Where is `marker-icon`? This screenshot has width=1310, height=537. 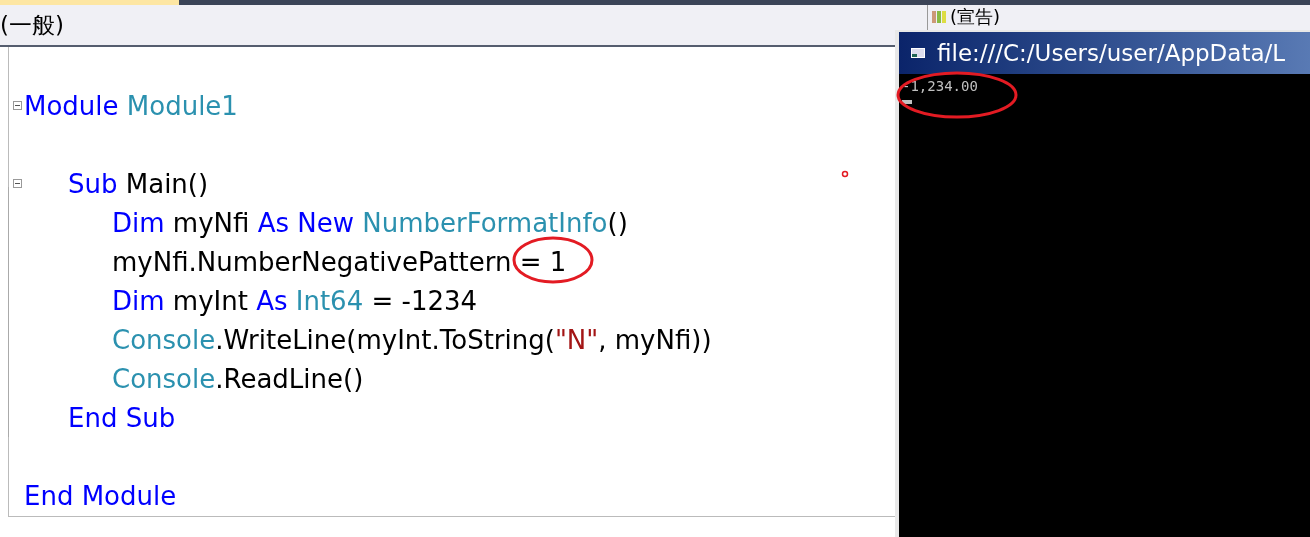 marker-icon is located at coordinates (845, 174).